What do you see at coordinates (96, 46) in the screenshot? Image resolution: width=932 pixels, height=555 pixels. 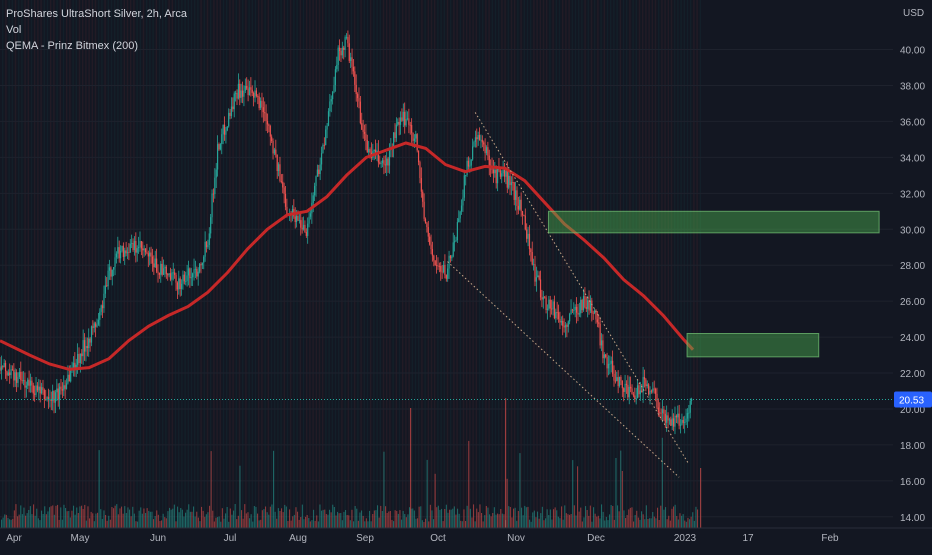 I see `legend-qema: QEMA - Prinz Bitmex (200)` at bounding box center [96, 46].